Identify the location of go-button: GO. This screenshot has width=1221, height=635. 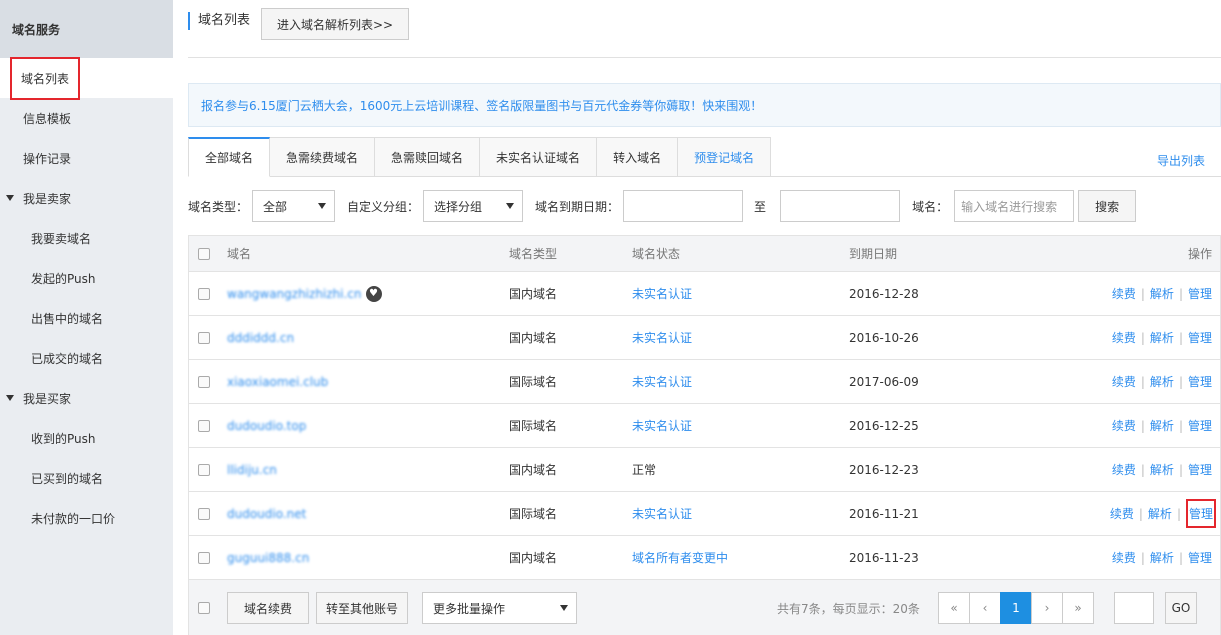
(1181, 608).